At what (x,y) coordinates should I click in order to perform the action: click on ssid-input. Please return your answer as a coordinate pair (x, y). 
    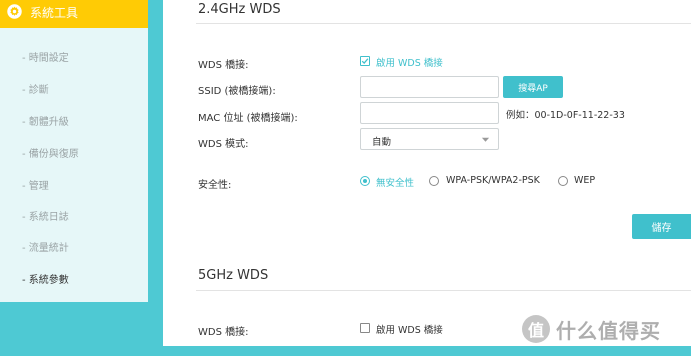
    Looking at the image, I should click on (429, 87).